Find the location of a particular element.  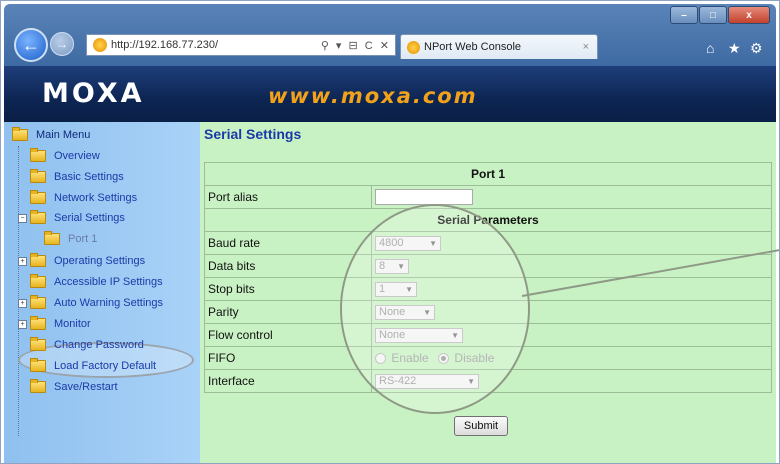

flow-control-select: None ▼ is located at coordinates (419, 335).